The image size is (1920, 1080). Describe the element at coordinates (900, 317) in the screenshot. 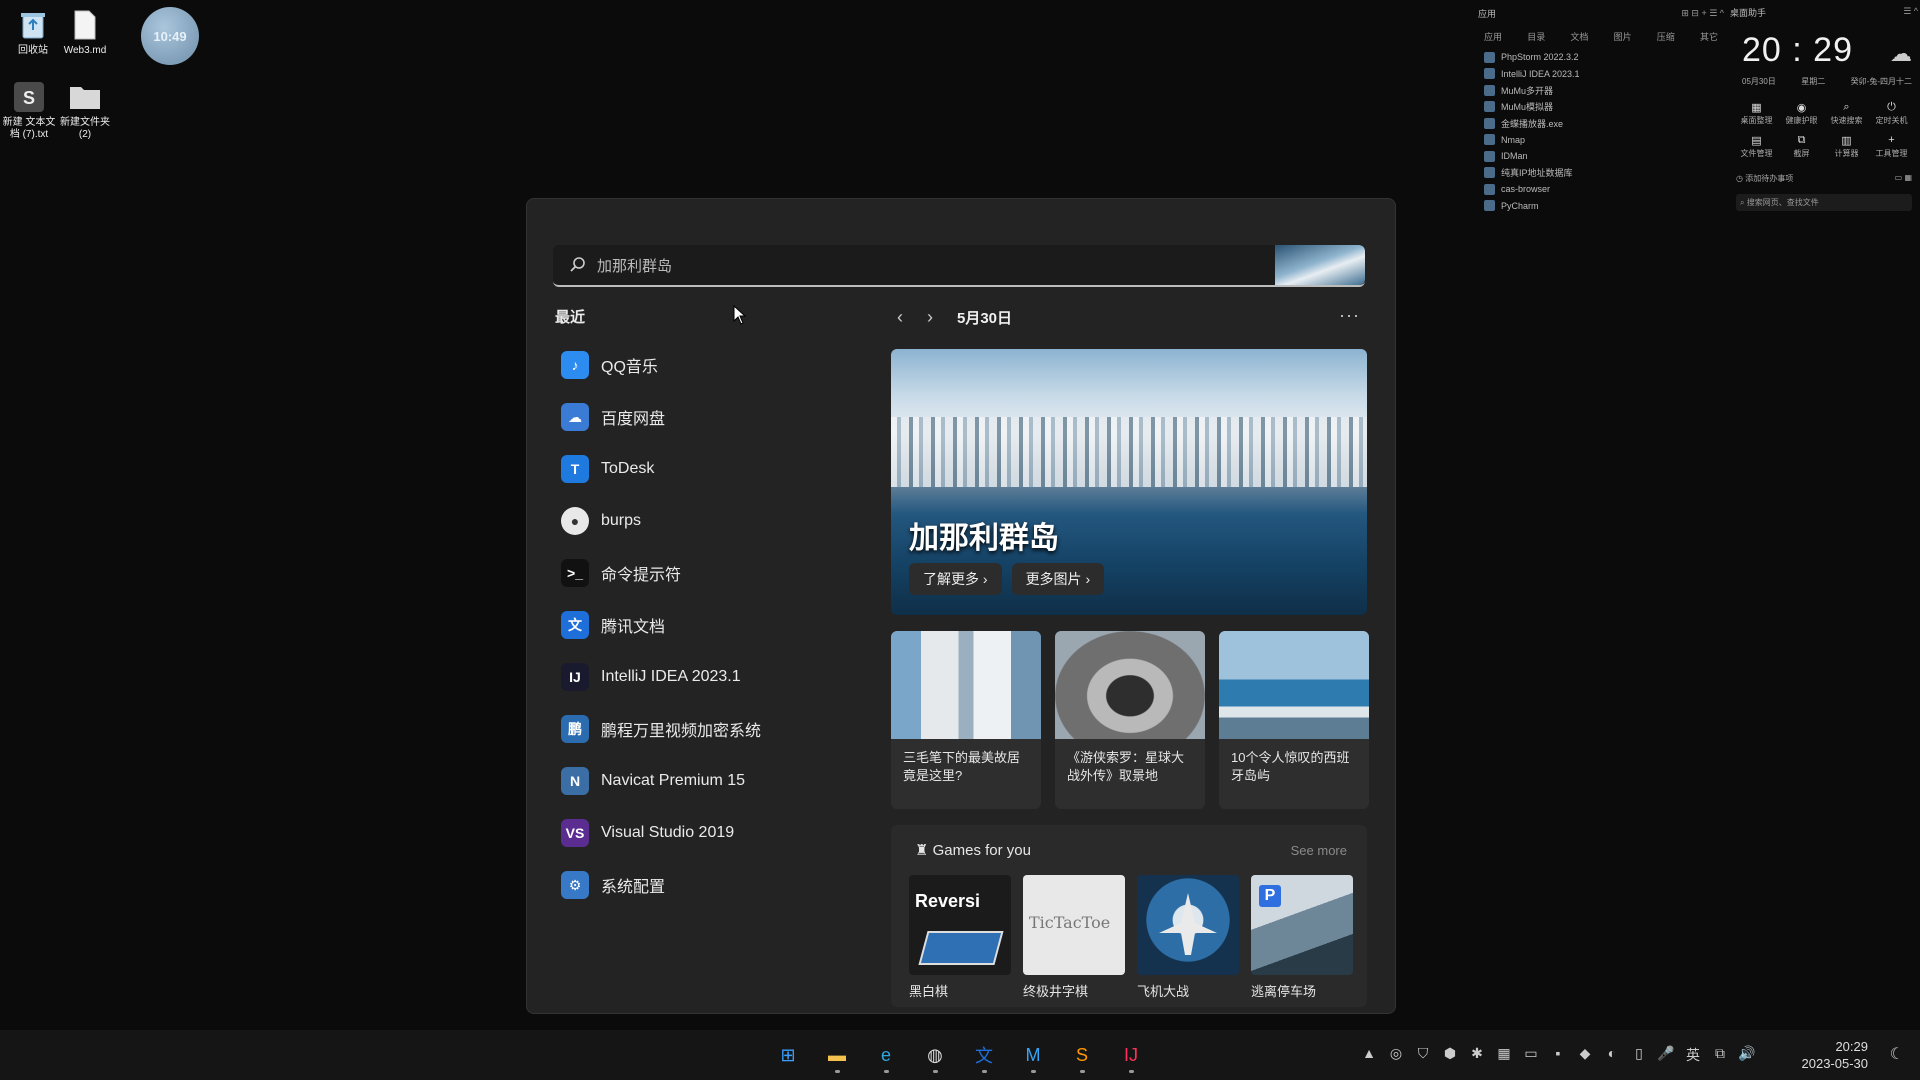

I see `previous-arrow-icon: ‹` at that location.